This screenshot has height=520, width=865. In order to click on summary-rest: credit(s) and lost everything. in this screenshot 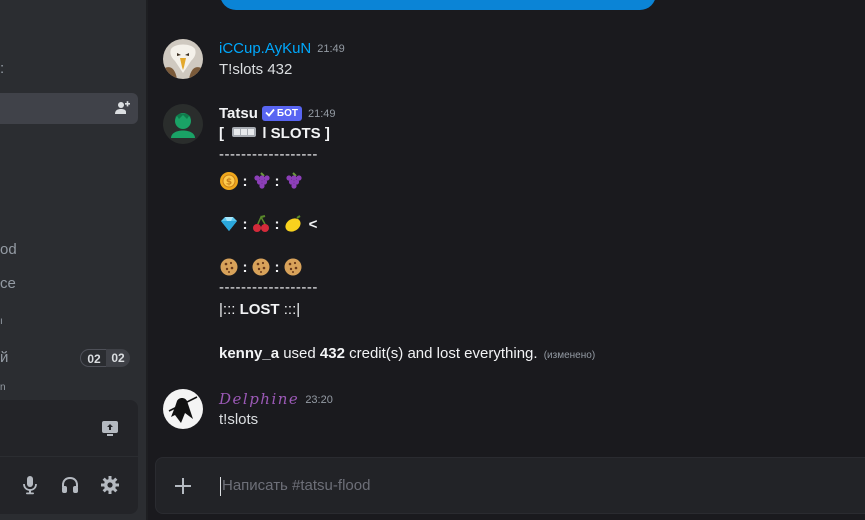, I will do `click(443, 353)`.